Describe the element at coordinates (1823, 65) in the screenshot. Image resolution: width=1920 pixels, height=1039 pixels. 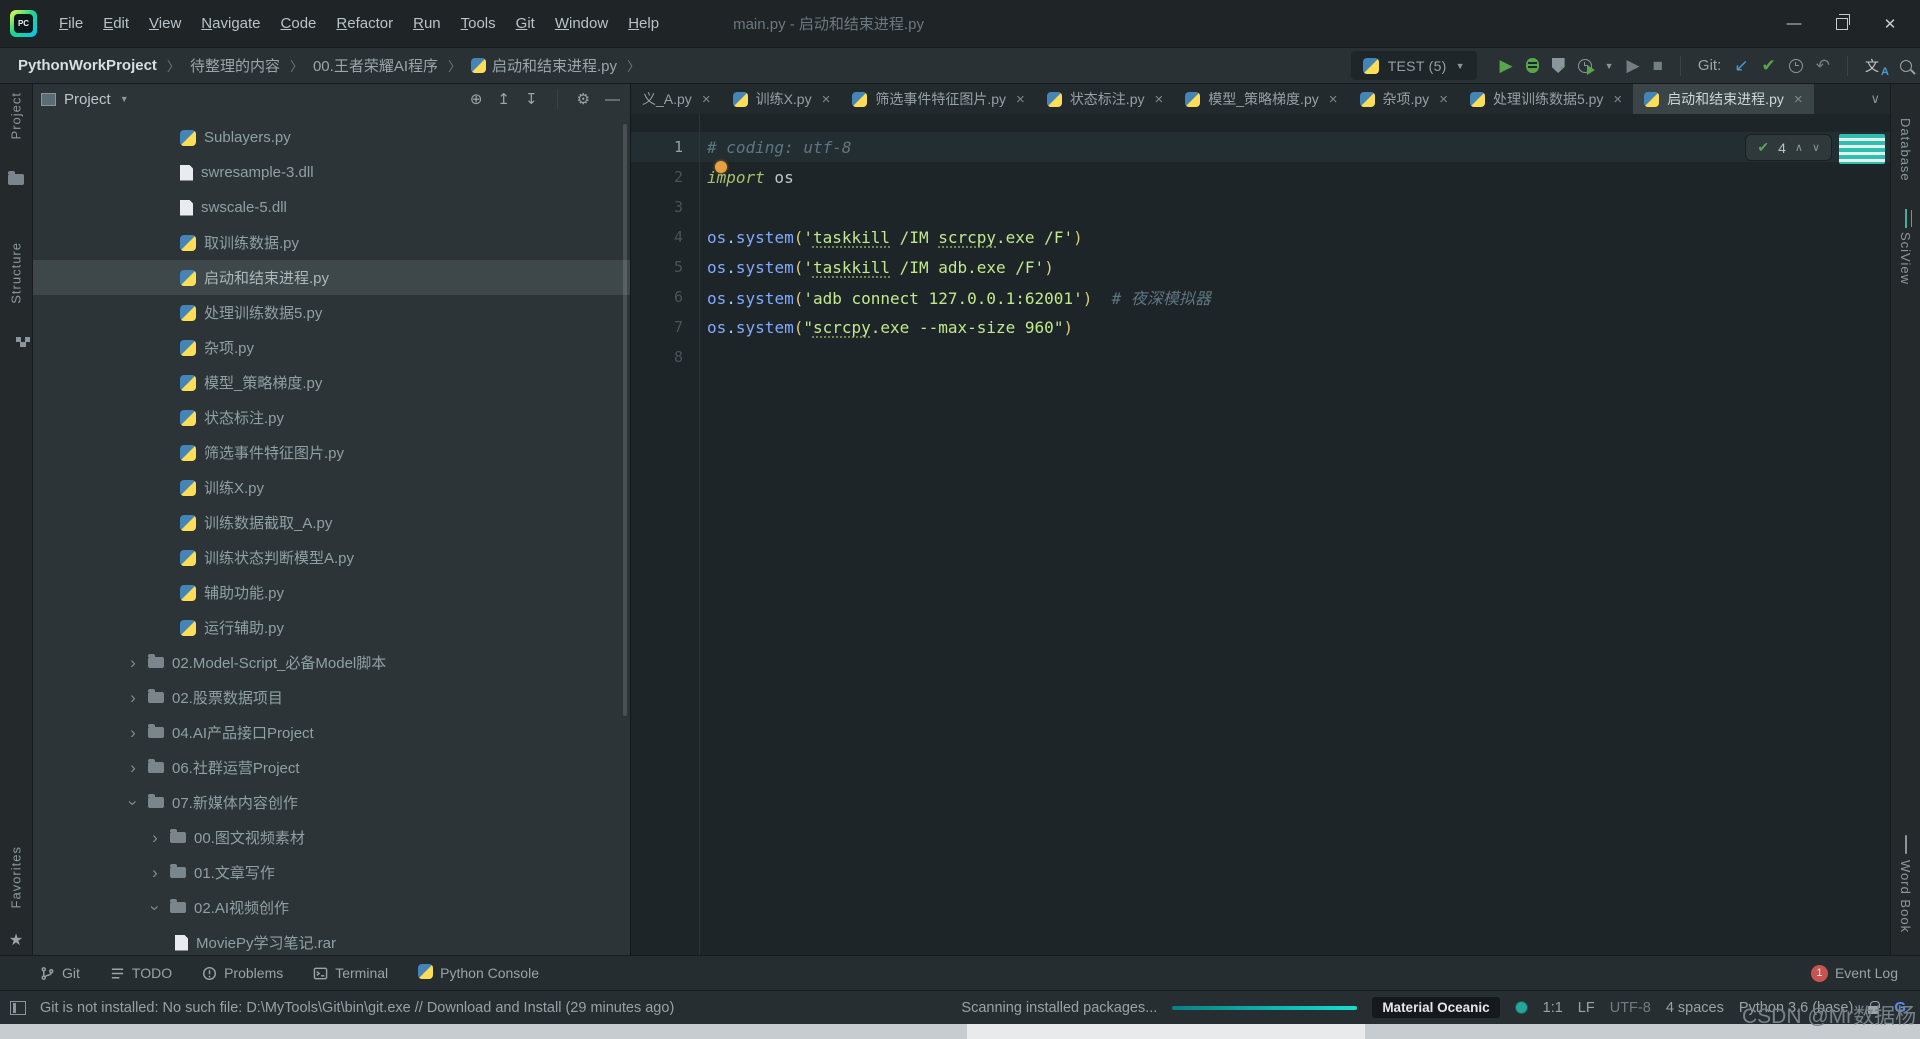
I see `rollback-icon: ↶` at that location.